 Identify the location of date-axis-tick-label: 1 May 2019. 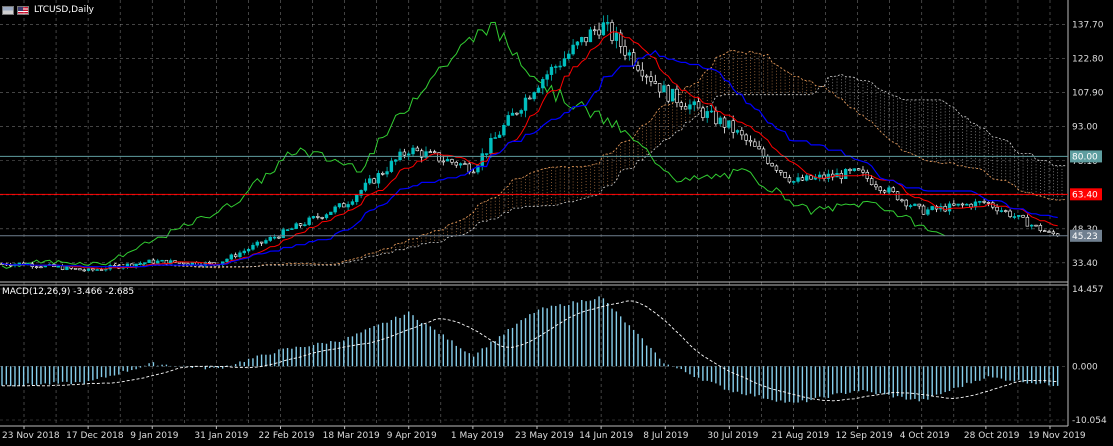
(477, 436).